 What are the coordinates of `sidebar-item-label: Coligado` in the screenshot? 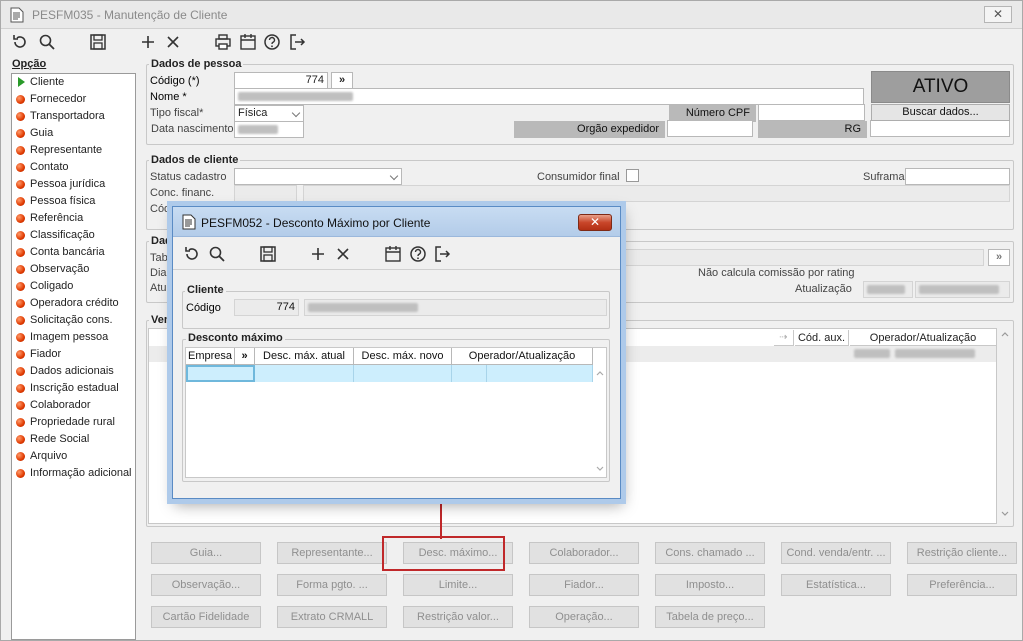 It's located at (52, 286).